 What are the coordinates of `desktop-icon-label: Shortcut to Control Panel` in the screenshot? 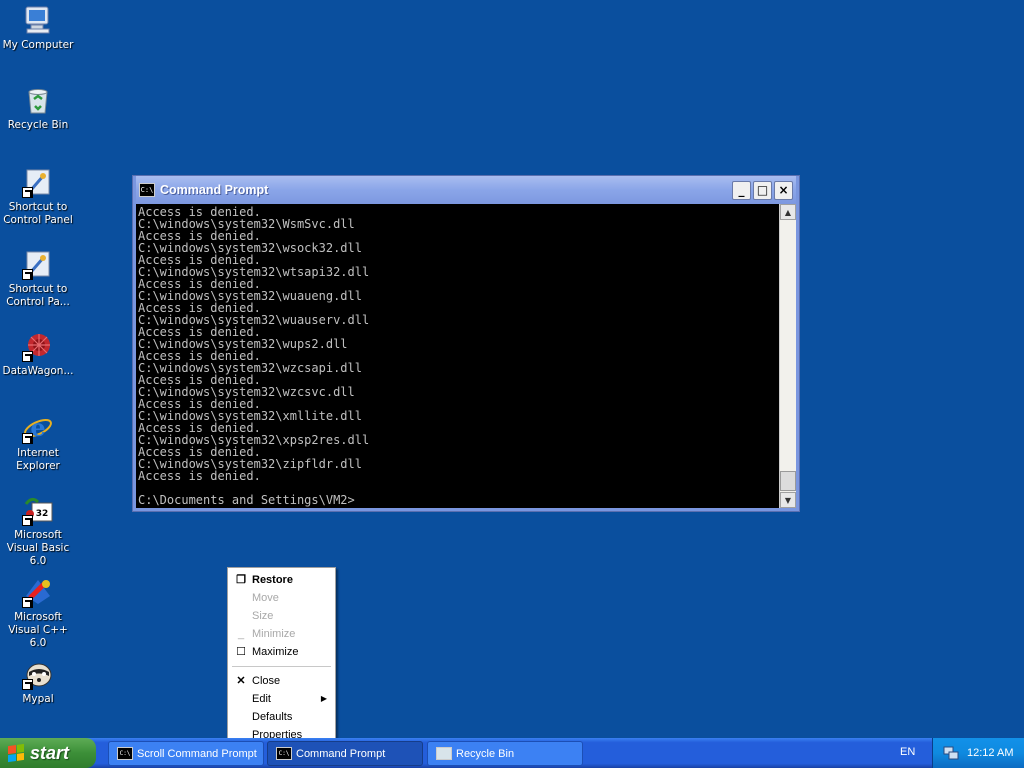 It's located at (38, 213).